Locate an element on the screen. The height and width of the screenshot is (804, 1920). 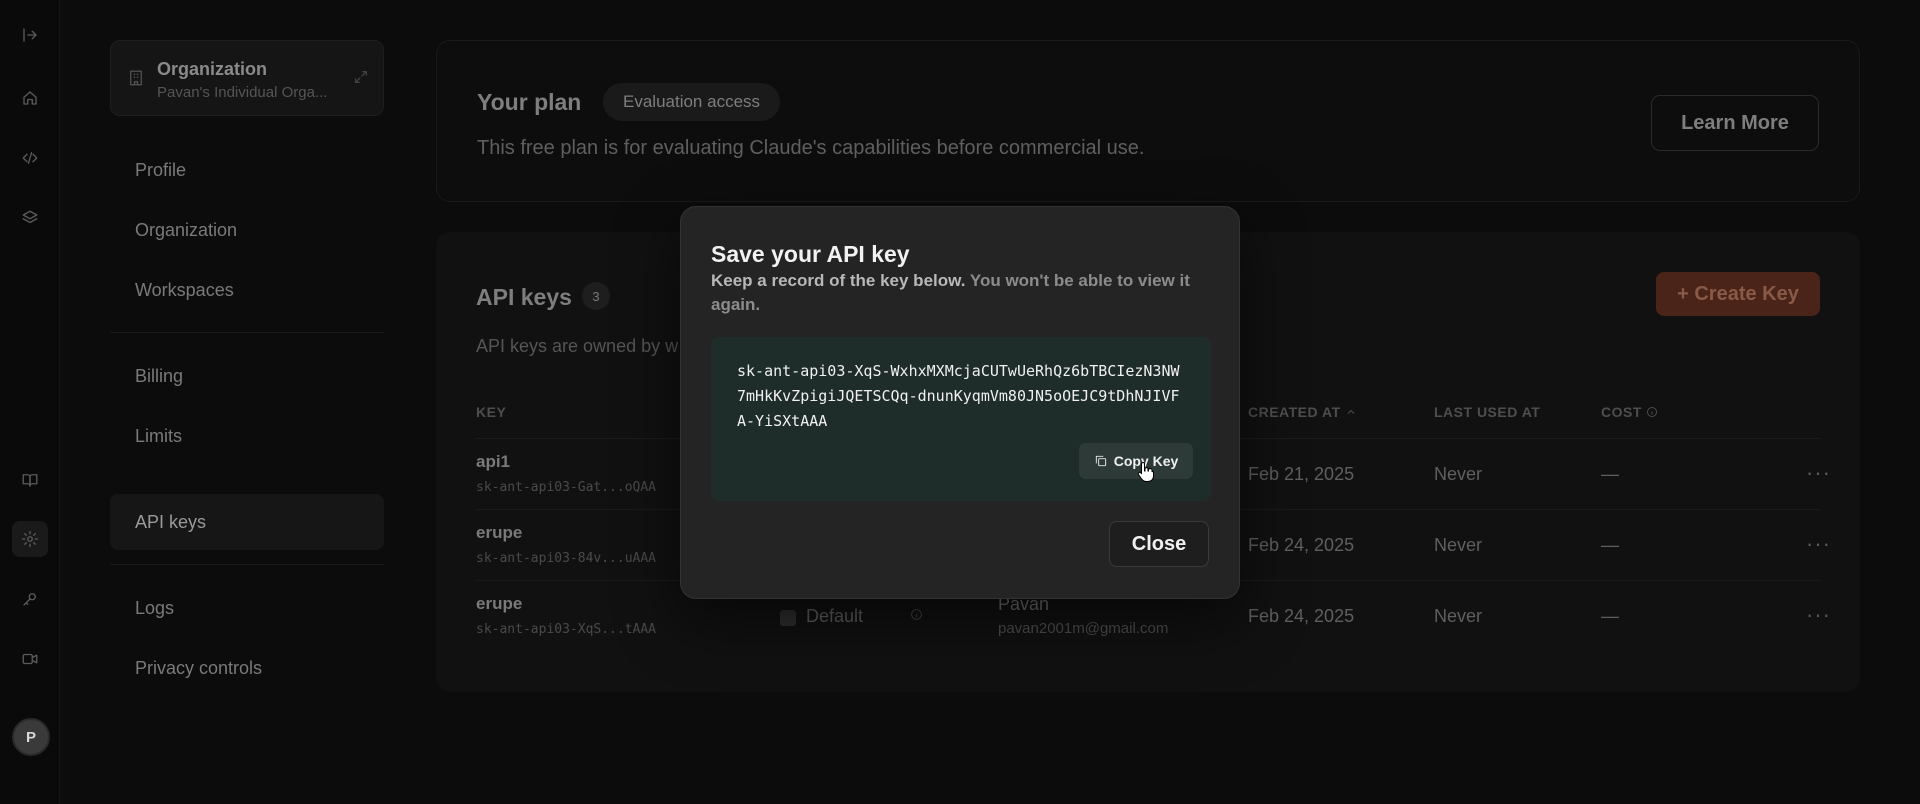
org-title: Organization is located at coordinates (212, 69).